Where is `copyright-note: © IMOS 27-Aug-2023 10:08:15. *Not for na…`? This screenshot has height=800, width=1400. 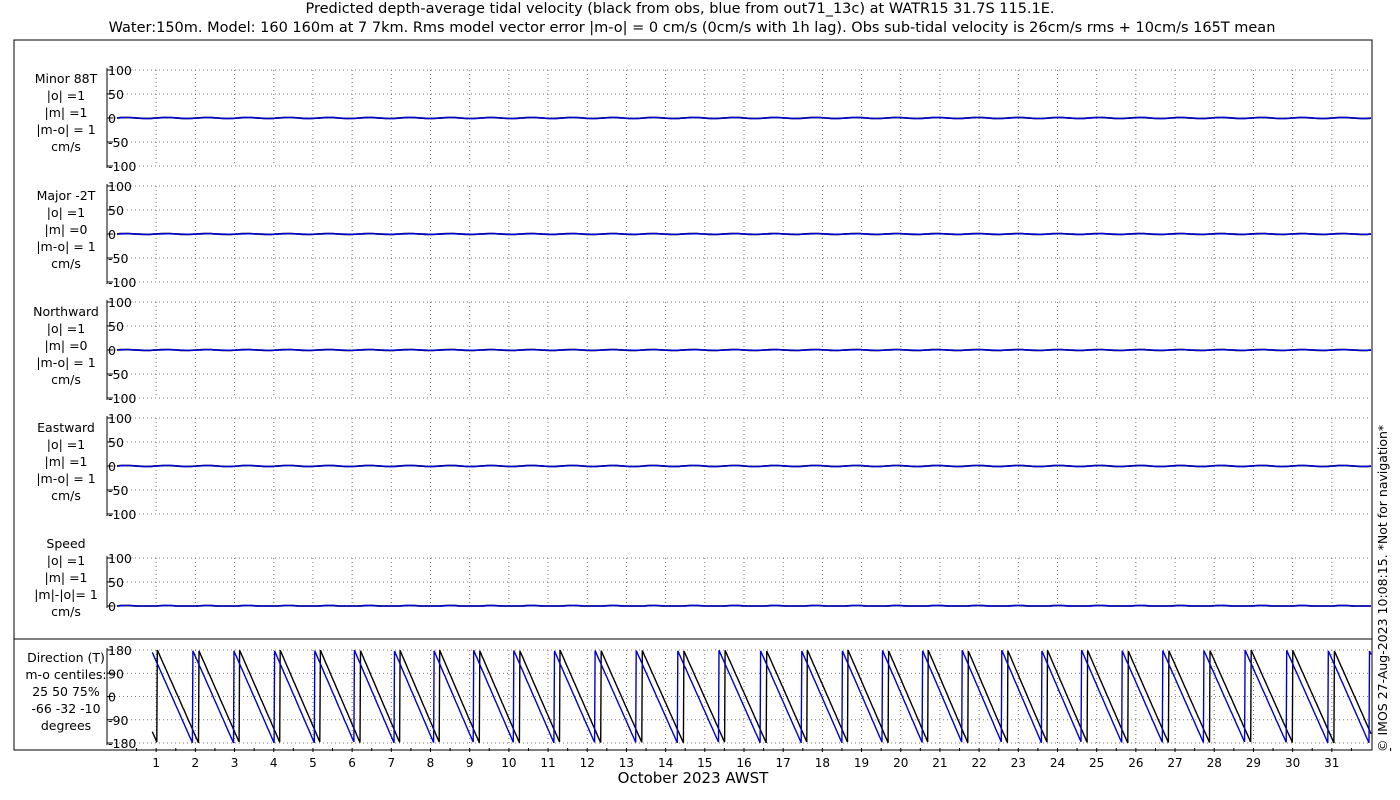 copyright-note: © IMOS 27-Aug-2023 10:08:15. *Not for na… is located at coordinates (1382, 588).